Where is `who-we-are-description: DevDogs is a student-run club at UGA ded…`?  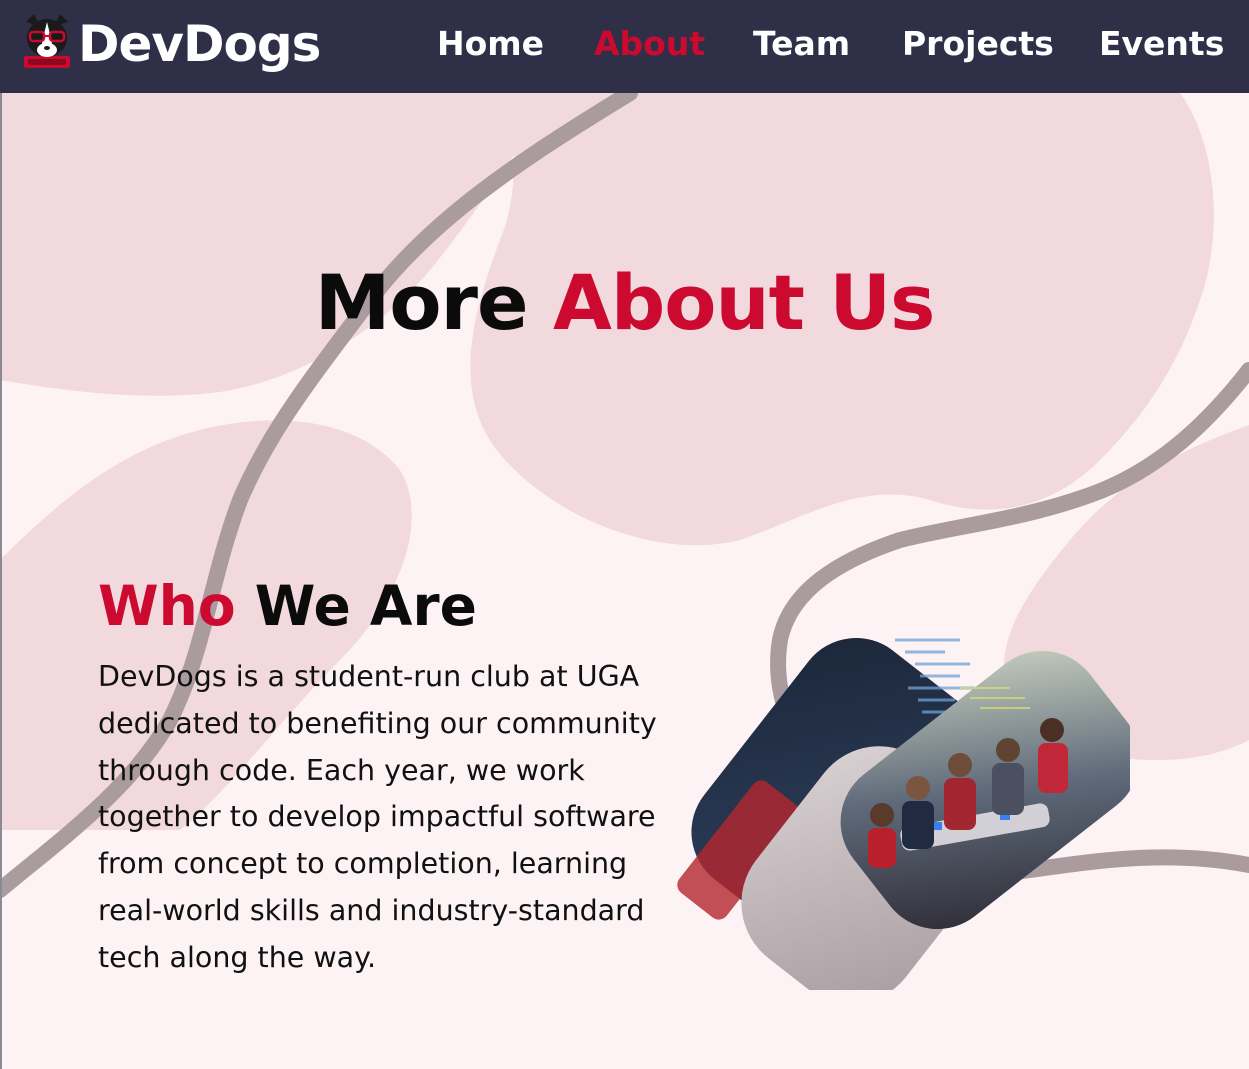 who-we-are-description: DevDogs is a student-run club at UGA ded… is located at coordinates (377, 817).